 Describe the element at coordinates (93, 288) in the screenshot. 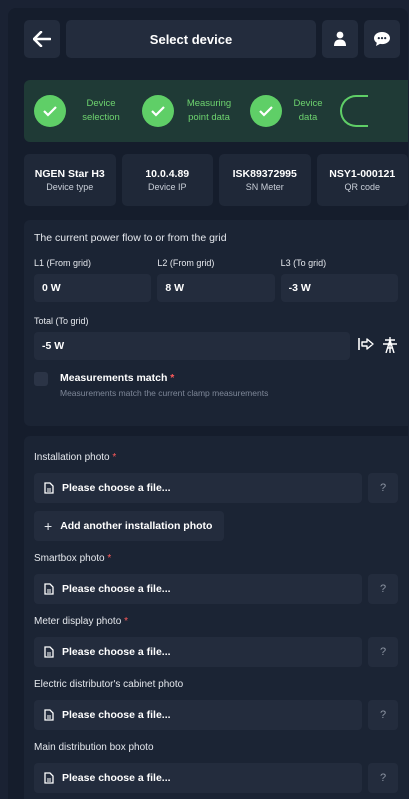

I see `l1-value: 0 W` at that location.